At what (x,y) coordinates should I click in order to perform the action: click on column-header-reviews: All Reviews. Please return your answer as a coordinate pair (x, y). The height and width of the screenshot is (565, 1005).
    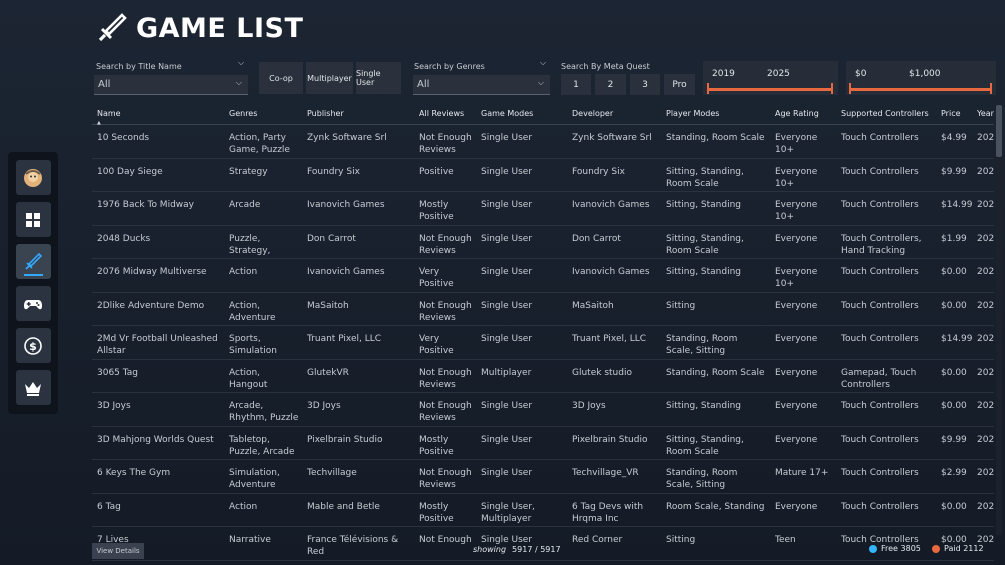
    Looking at the image, I should click on (445, 113).